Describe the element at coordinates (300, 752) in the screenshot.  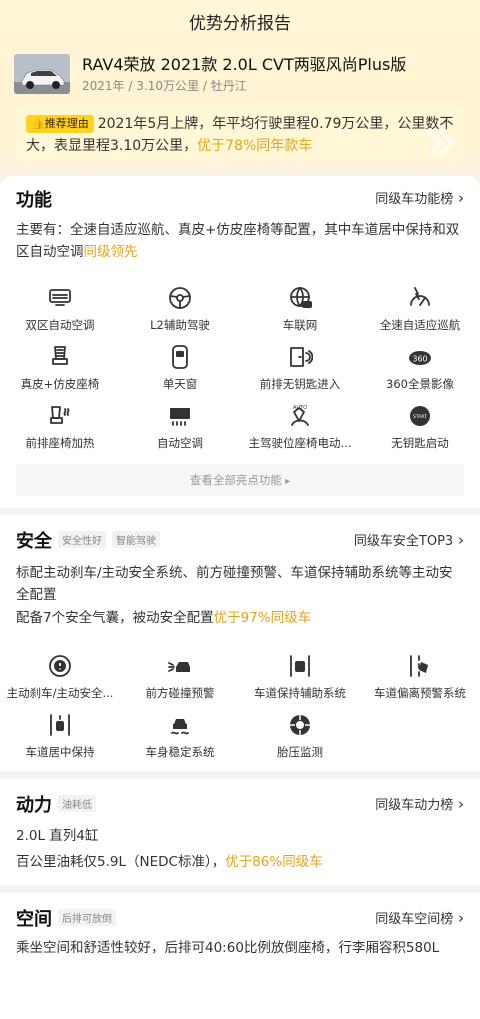
I see `safety-item-label: 胎压监测` at that location.